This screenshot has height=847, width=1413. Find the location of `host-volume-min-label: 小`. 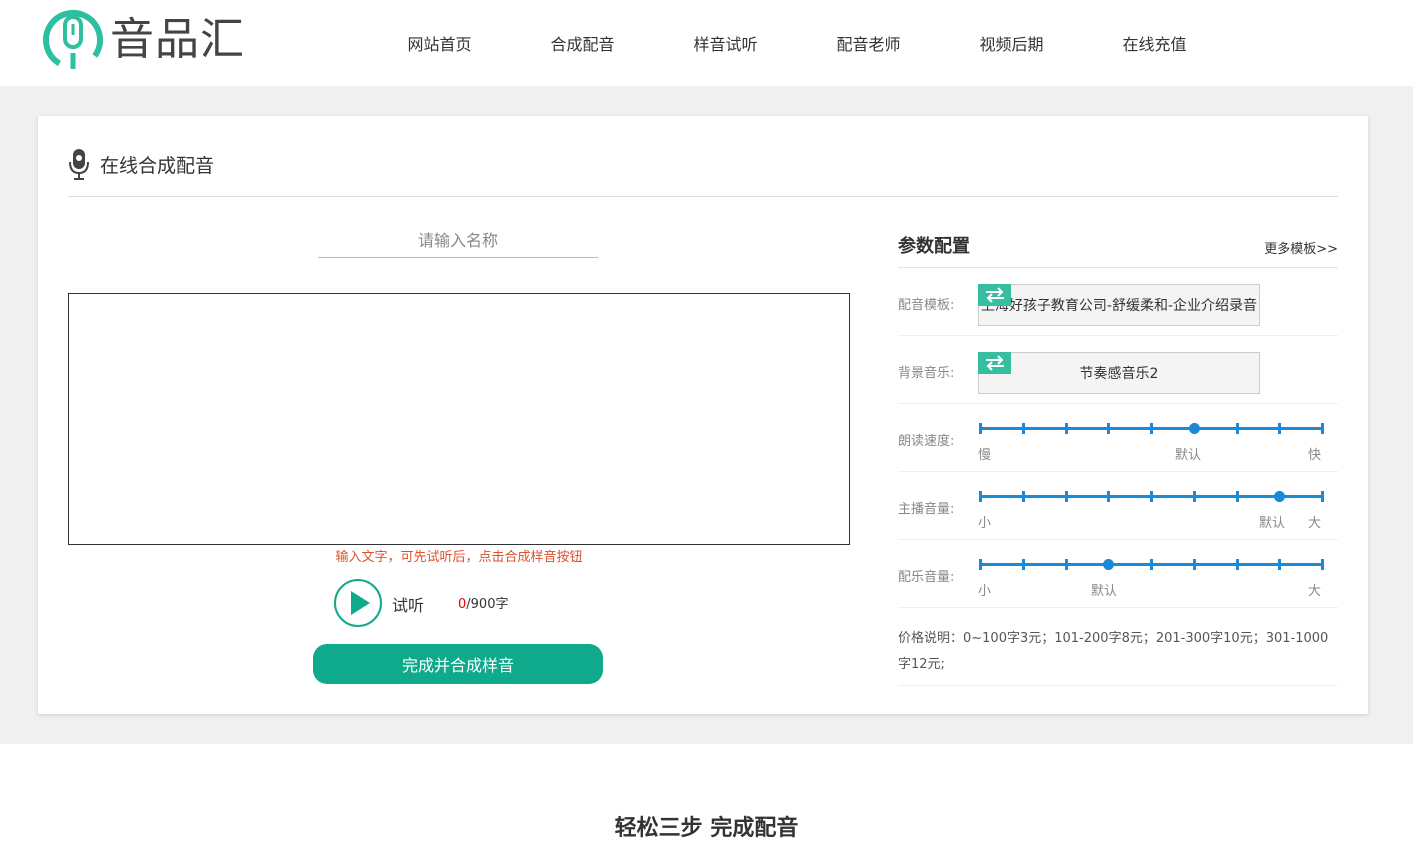

host-volume-min-label: 小 is located at coordinates (985, 523).